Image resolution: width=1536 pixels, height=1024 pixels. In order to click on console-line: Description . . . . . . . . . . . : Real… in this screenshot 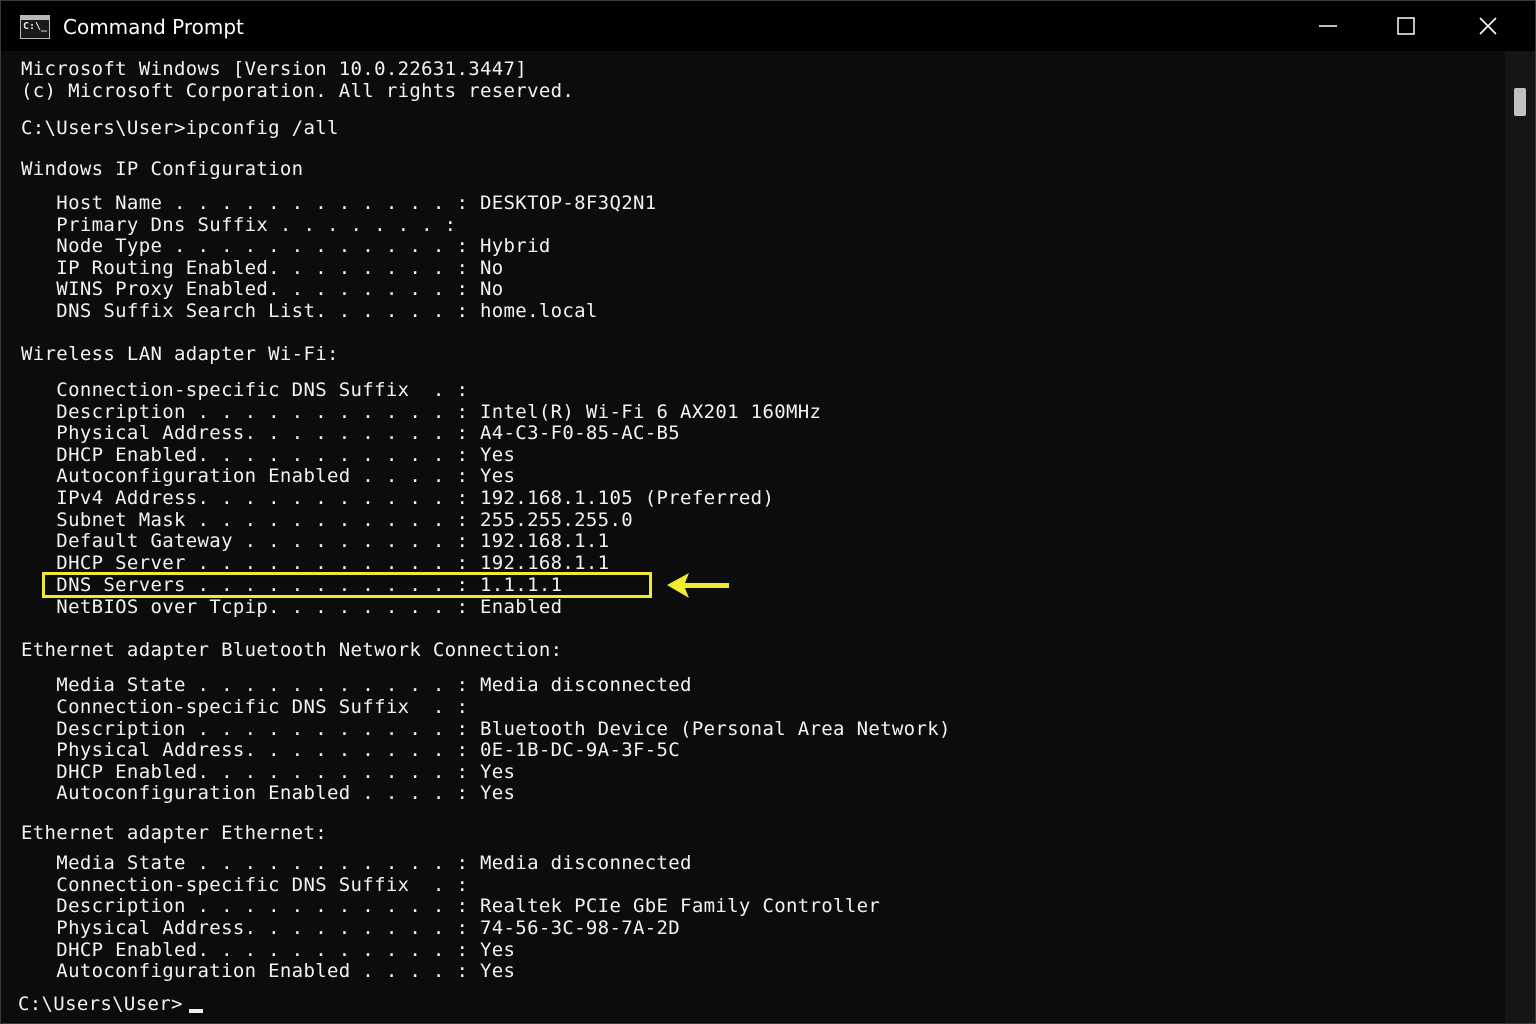, I will do `click(451, 906)`.